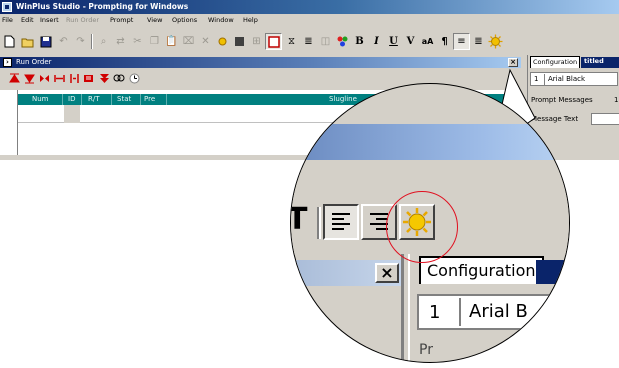 Image resolution: width=619 pixels, height=368 pixels. What do you see at coordinates (137, 41) in the screenshot?
I see `cut-icon: ✂` at bounding box center [137, 41].